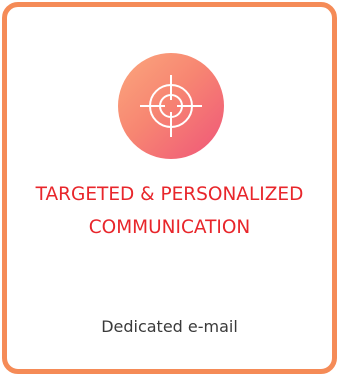 This screenshot has height=376, width=339. I want to click on card-subtitle: Dedicated e-mail, so click(169, 326).